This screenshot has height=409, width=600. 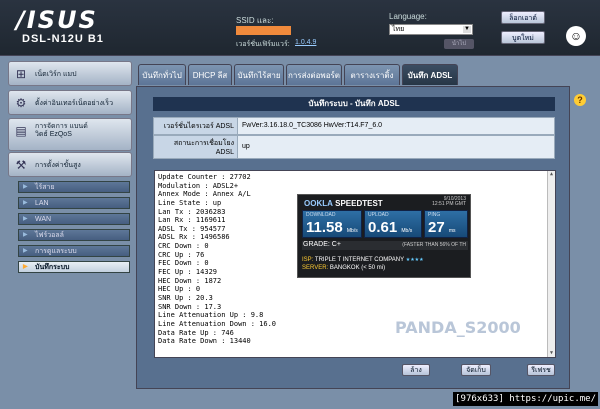 I want to click on log-line: HEC Up : 0, so click(x=179, y=289).